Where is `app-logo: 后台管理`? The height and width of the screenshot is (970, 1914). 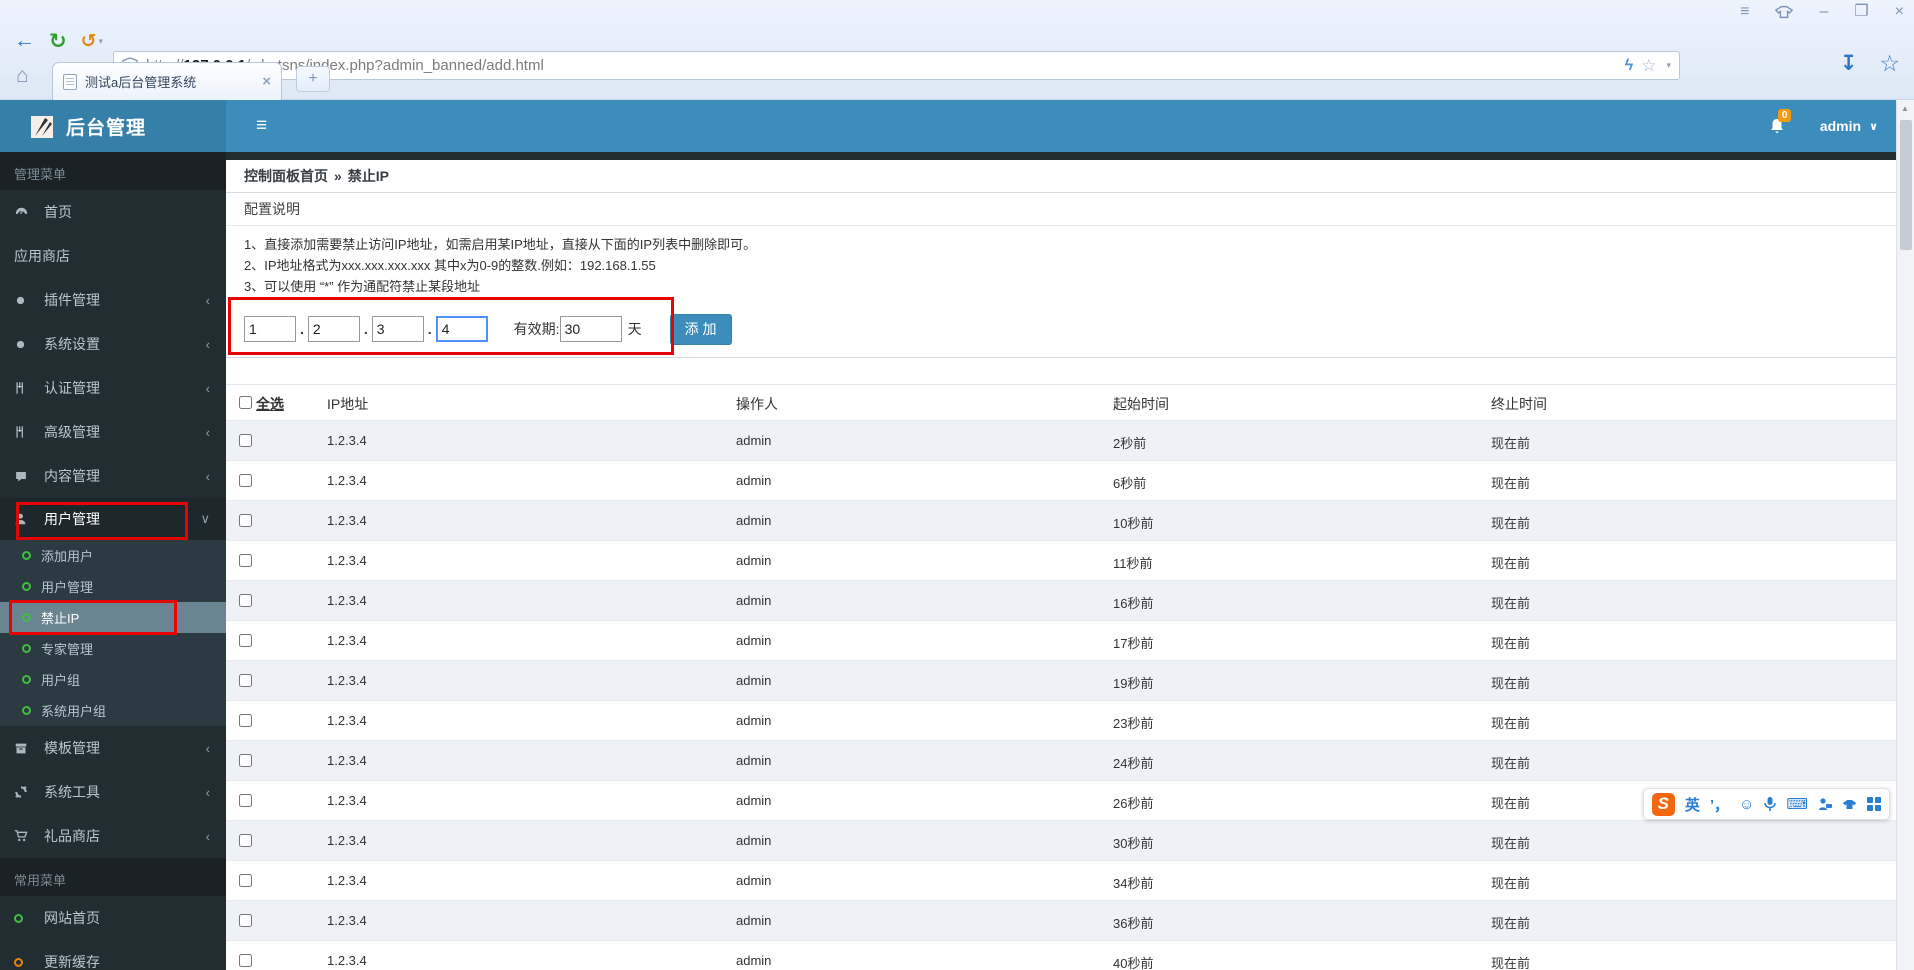
app-logo: 后台管理 is located at coordinates (113, 126).